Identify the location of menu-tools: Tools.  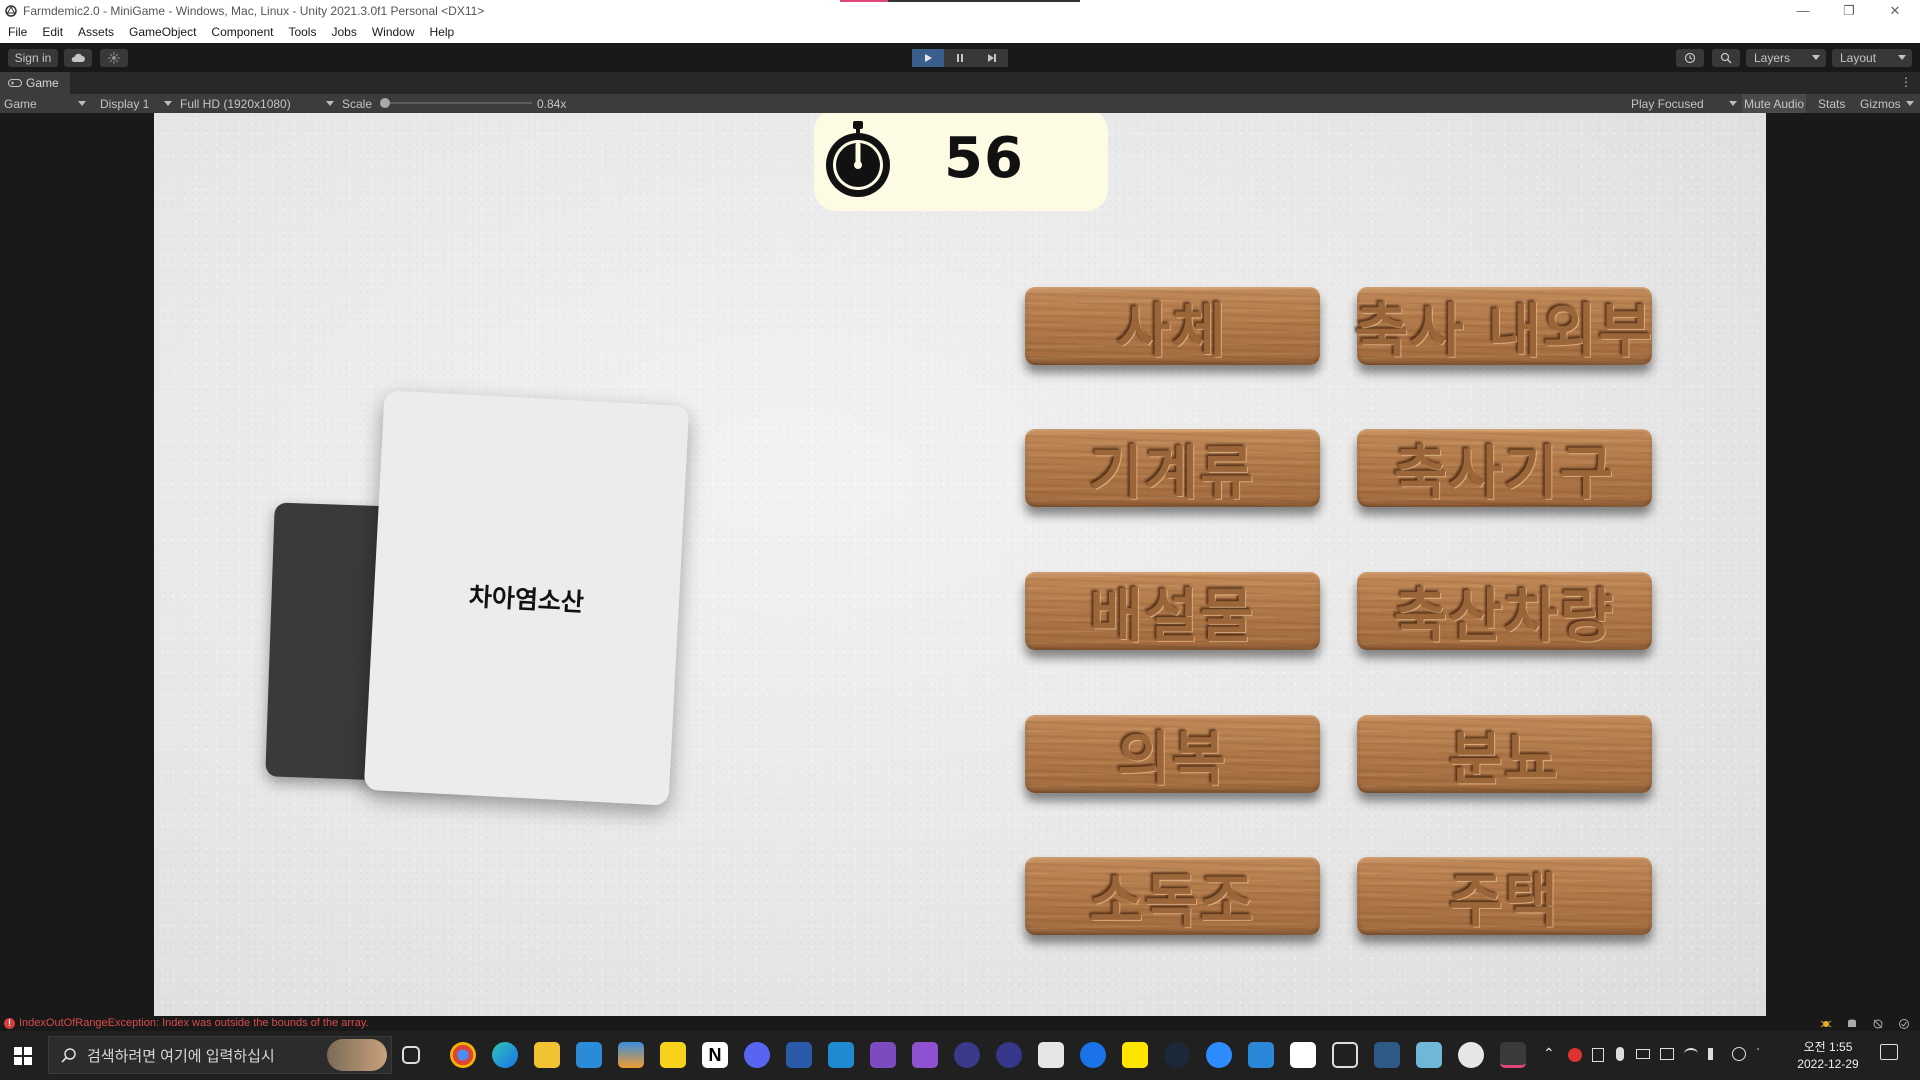
(302, 32).